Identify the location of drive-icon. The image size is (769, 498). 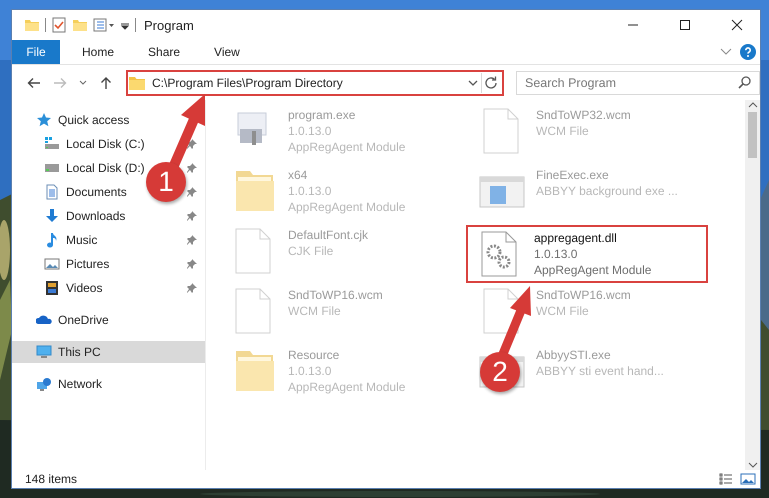
(52, 144).